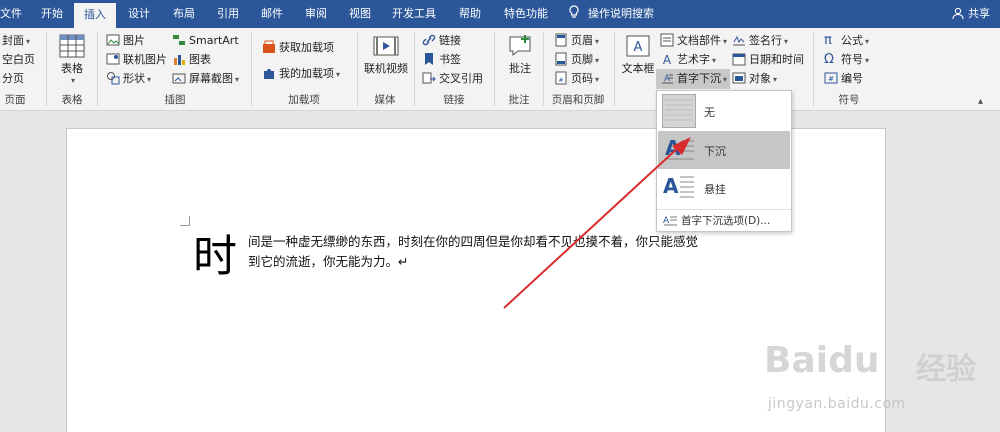  I want to click on footer-button: 页脚 ▾, so click(576, 60).